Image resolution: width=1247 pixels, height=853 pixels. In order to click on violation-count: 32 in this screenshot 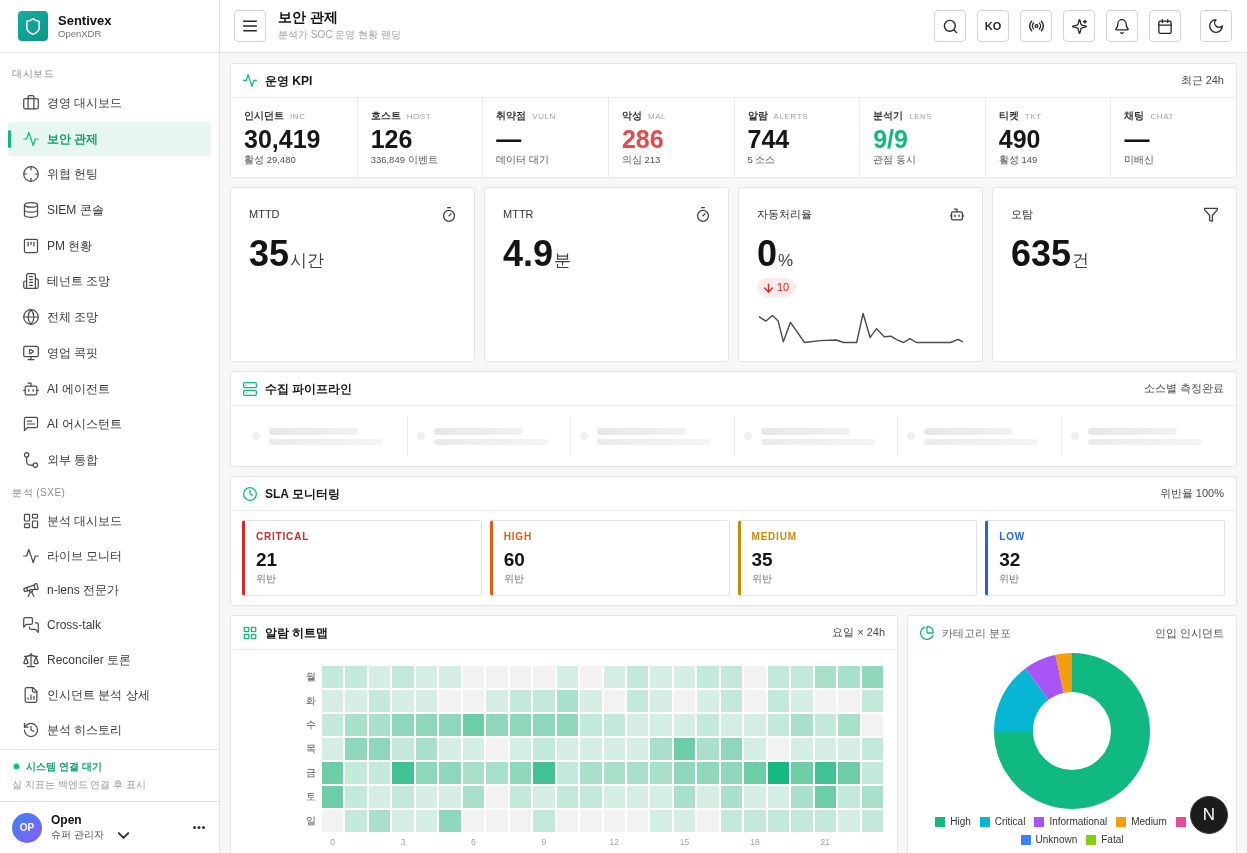, I will do `click(1010, 560)`.